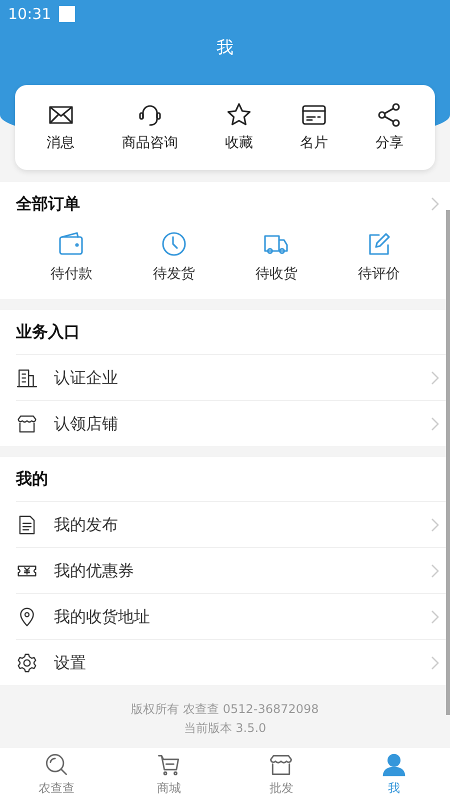 This screenshot has width=450, height=800. I want to click on page-title: 我, so click(225, 48).